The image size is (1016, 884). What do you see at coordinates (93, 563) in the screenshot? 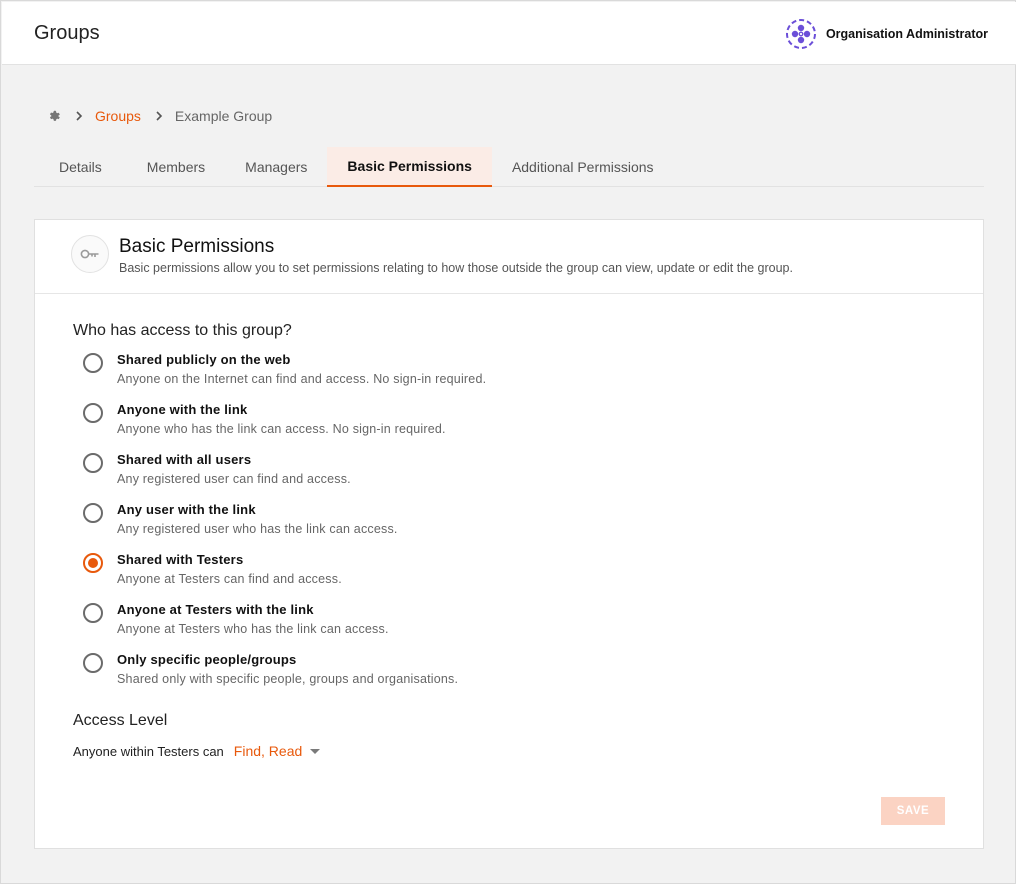
I see `radio-button-selected` at bounding box center [93, 563].